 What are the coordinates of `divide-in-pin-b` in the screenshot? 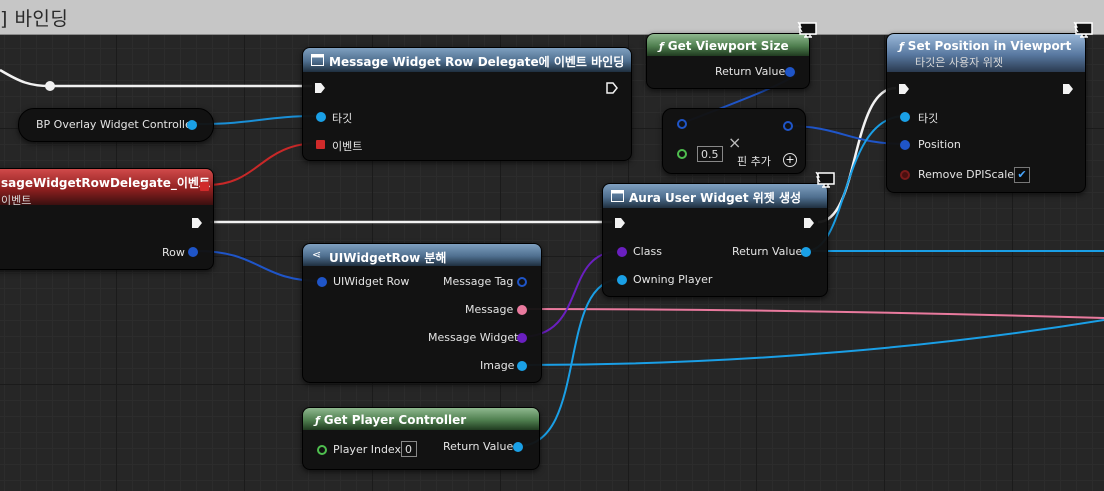 It's located at (682, 154).